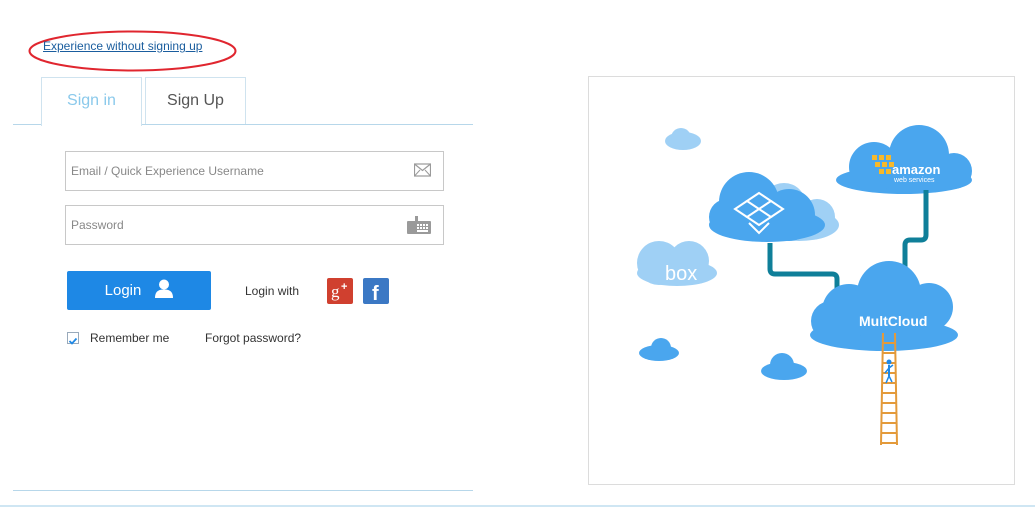 This screenshot has width=1035, height=508. I want to click on keyboard-icon, so click(419, 227).